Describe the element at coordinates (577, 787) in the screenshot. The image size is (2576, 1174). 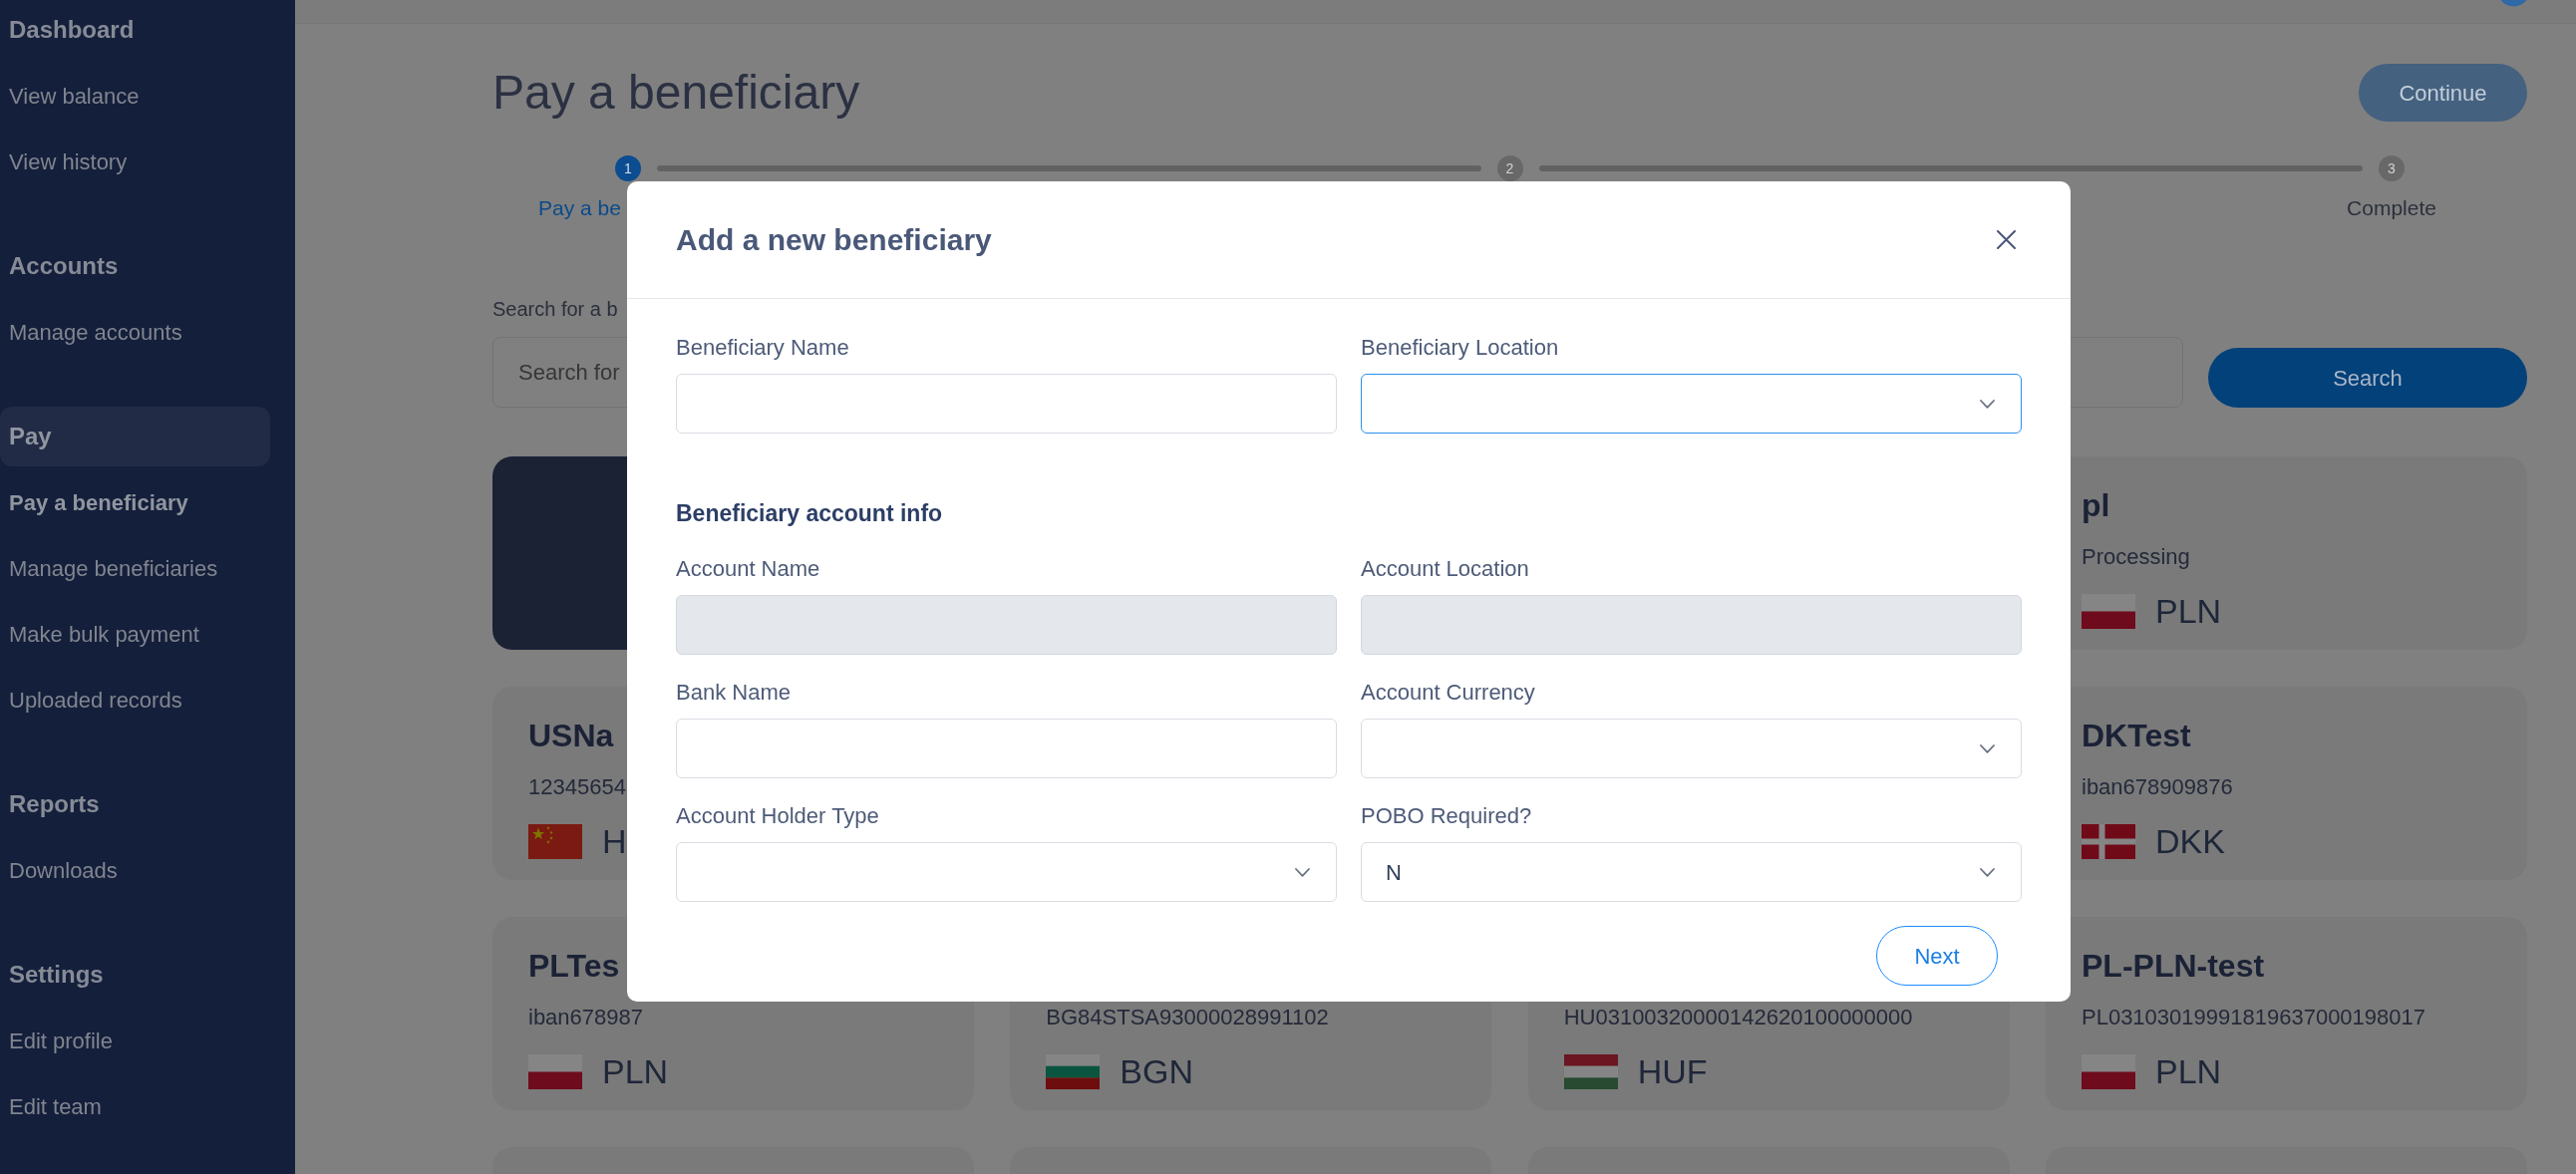
I see `account-number: 12345654` at that location.